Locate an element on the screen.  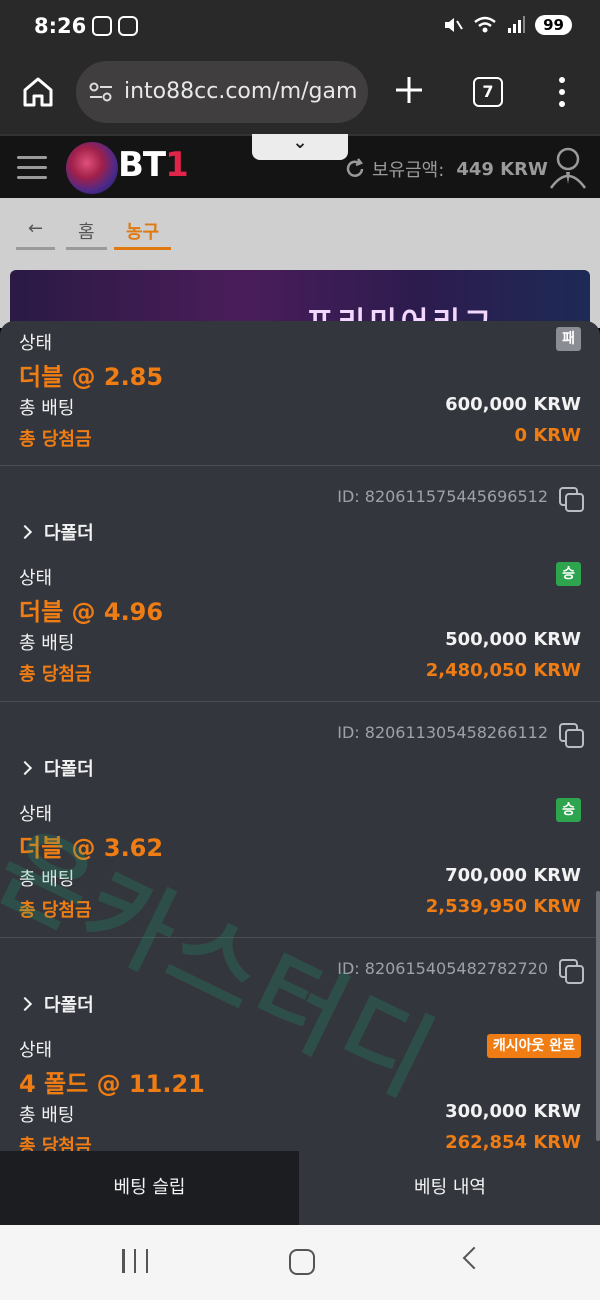
home-icon is located at coordinates (38, 92).